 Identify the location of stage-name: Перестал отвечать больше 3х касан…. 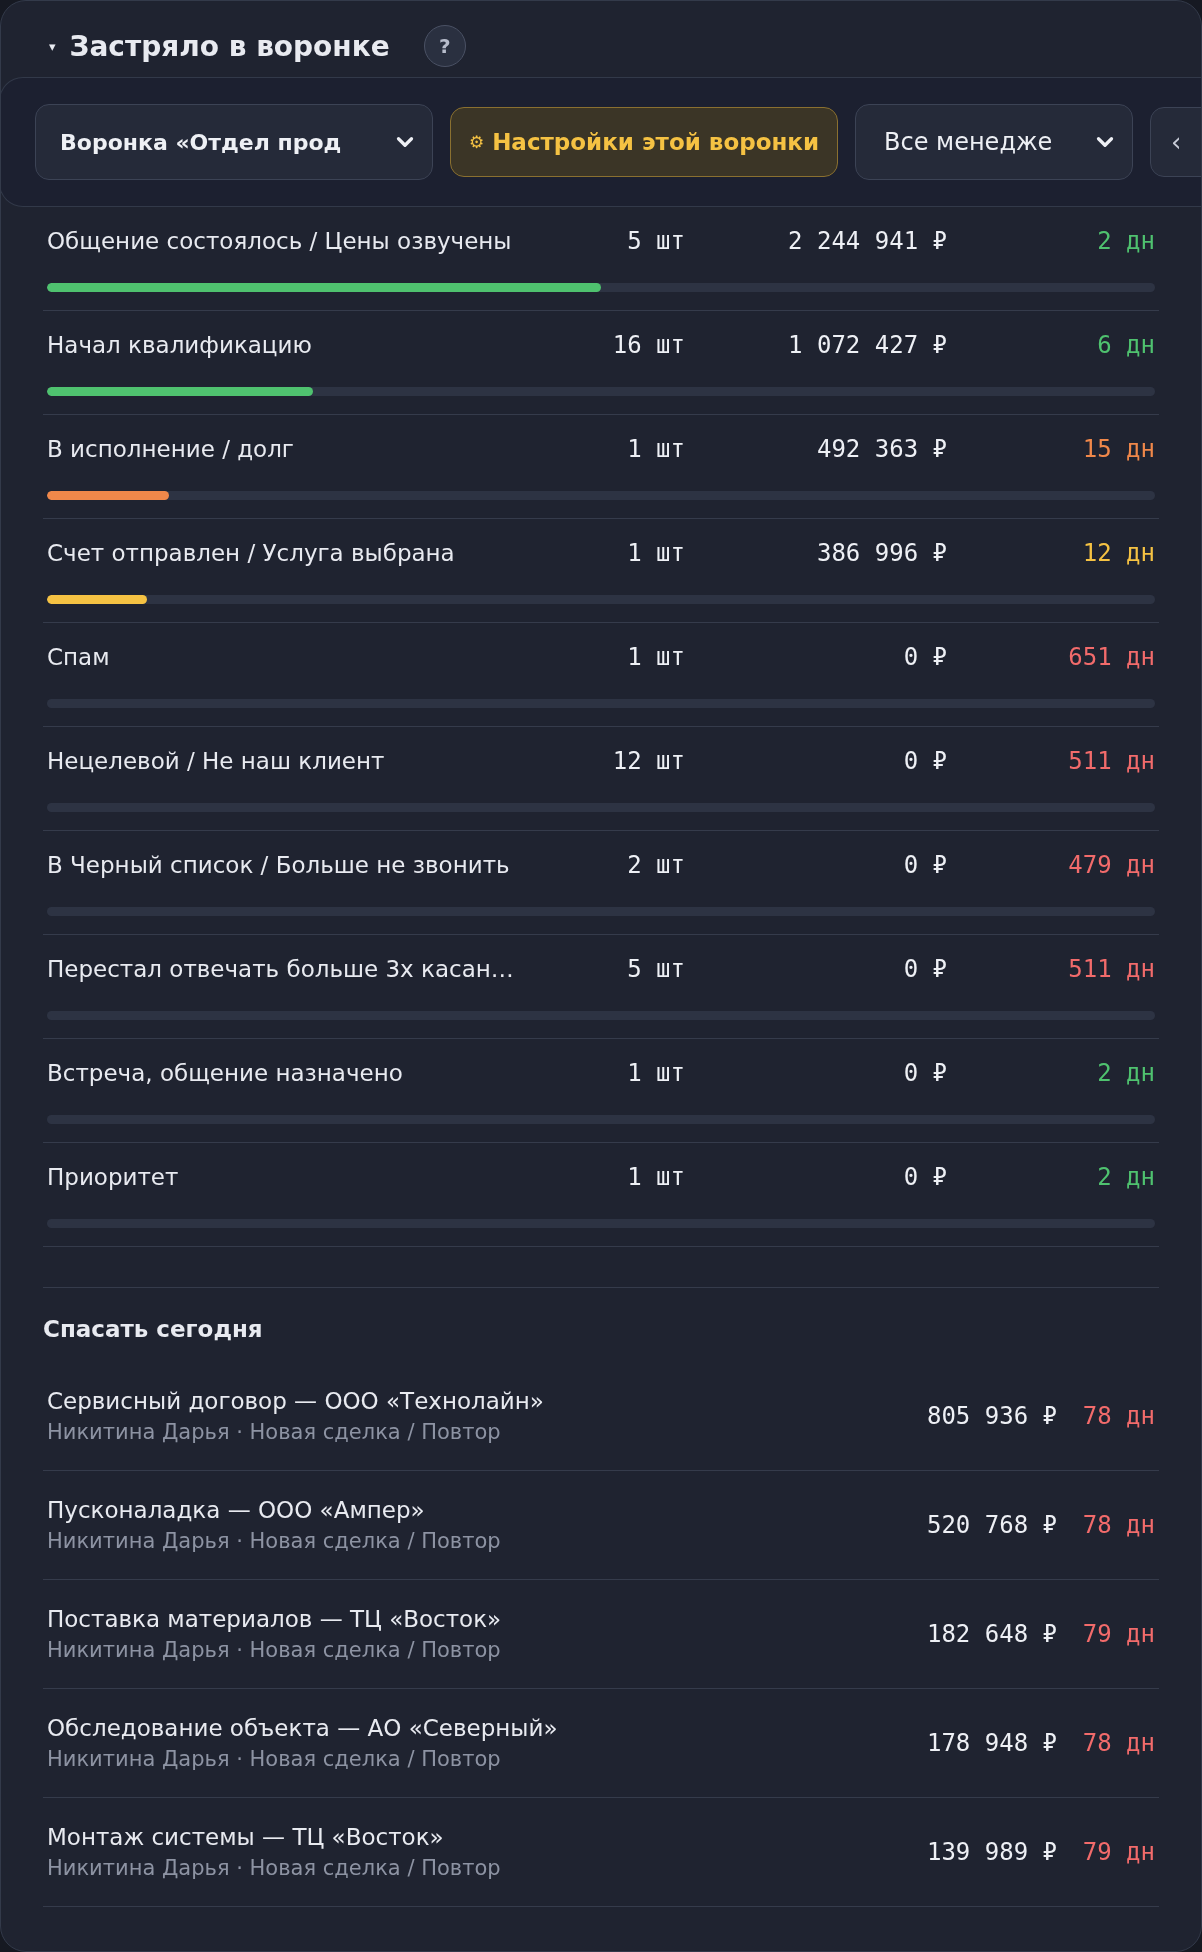
(281, 969).